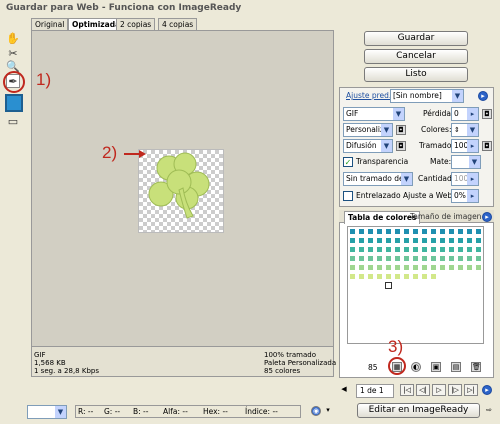 This screenshot has width=500, height=424. I want to click on palette-select: Personalizada ▼, so click(368, 130).